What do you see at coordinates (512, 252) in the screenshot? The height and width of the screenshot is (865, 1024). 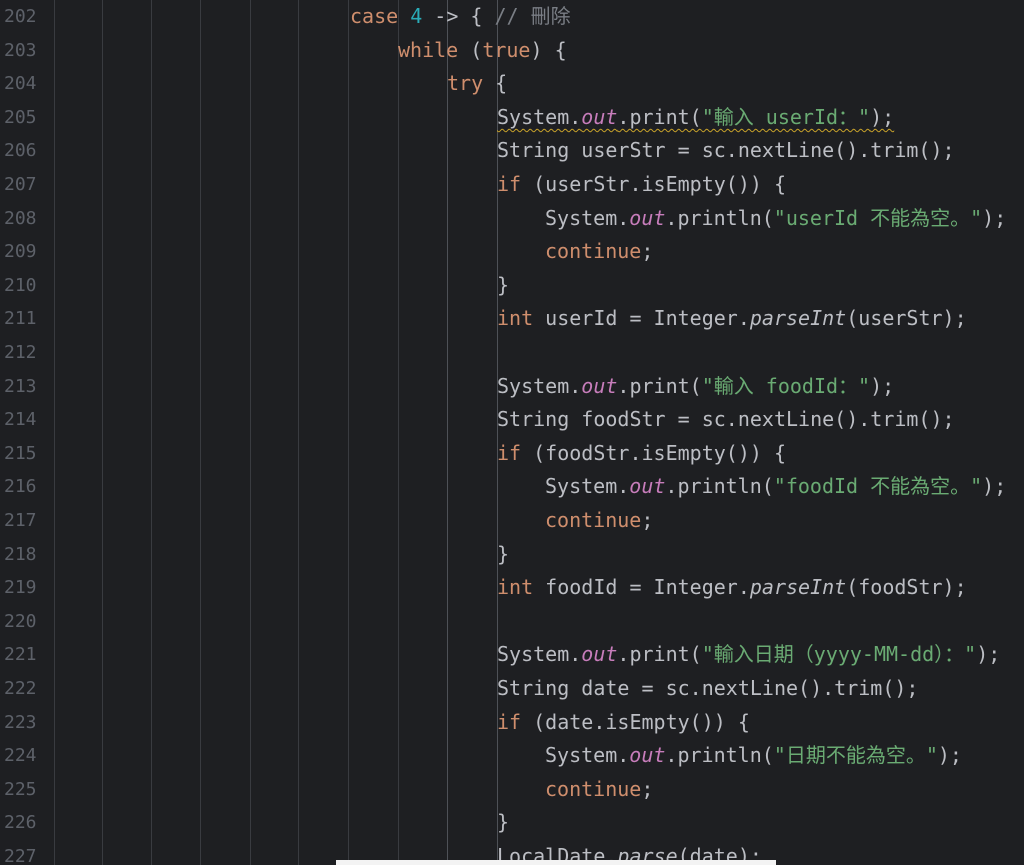 I see `code-line: 209 continue;` at bounding box center [512, 252].